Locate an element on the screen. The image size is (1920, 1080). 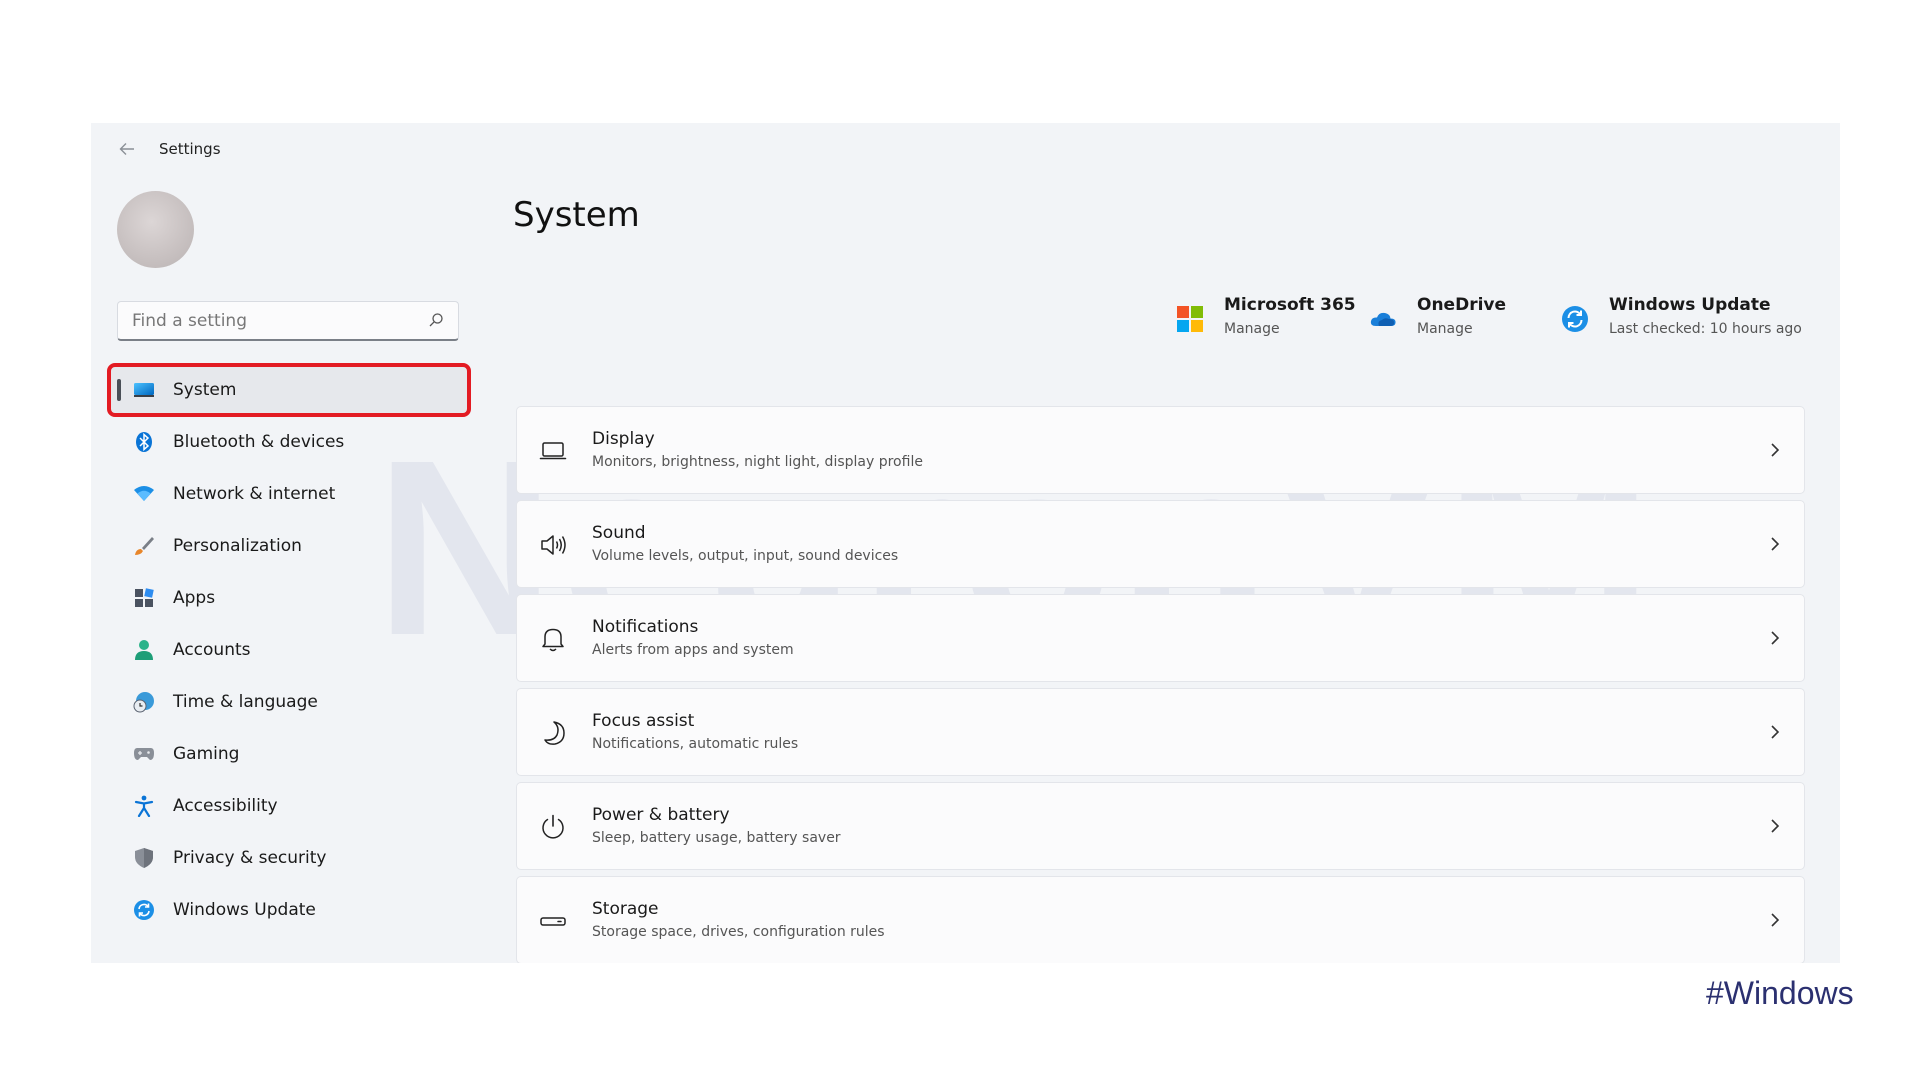
wifi-icon is located at coordinates (144, 494).